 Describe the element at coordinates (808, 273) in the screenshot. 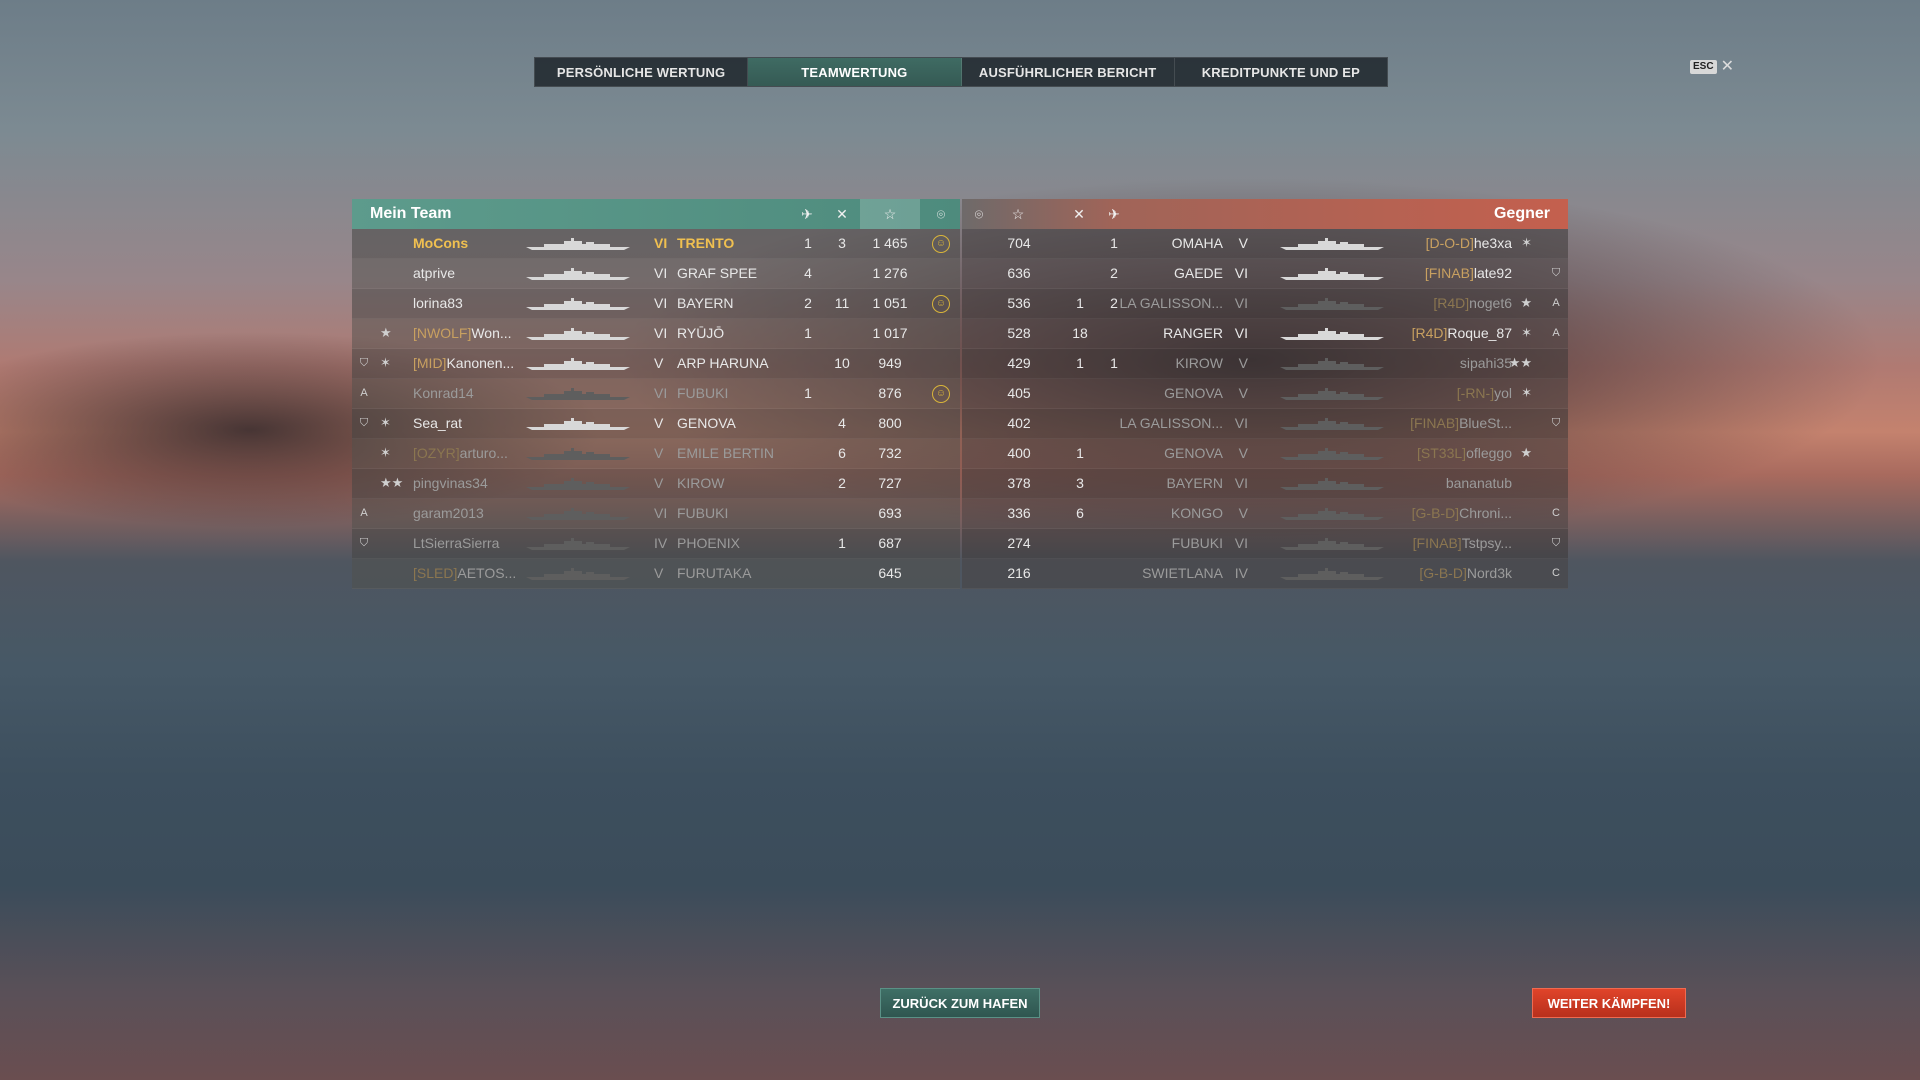

I see `planes-shot-value: 4` at that location.